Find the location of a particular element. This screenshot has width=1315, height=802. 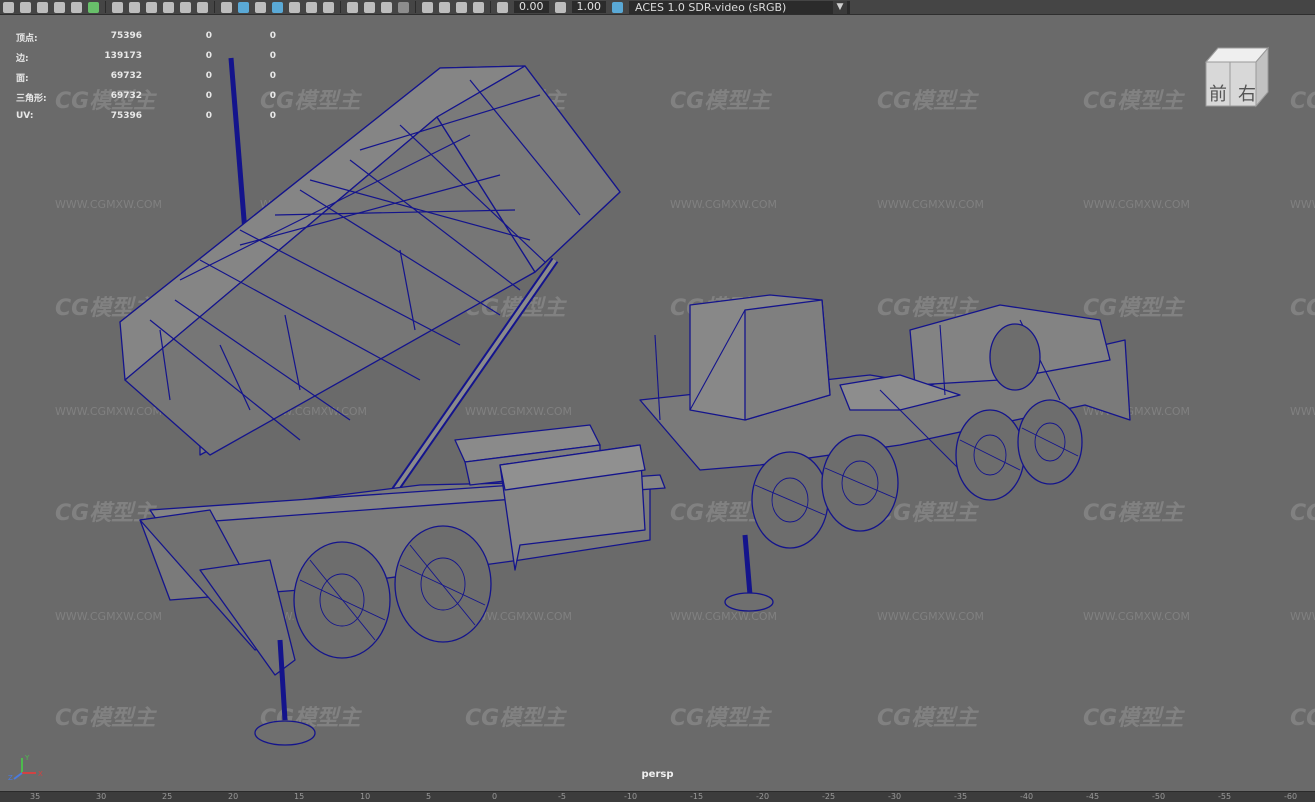

ruler-tick: -30 is located at coordinates (895, 796).